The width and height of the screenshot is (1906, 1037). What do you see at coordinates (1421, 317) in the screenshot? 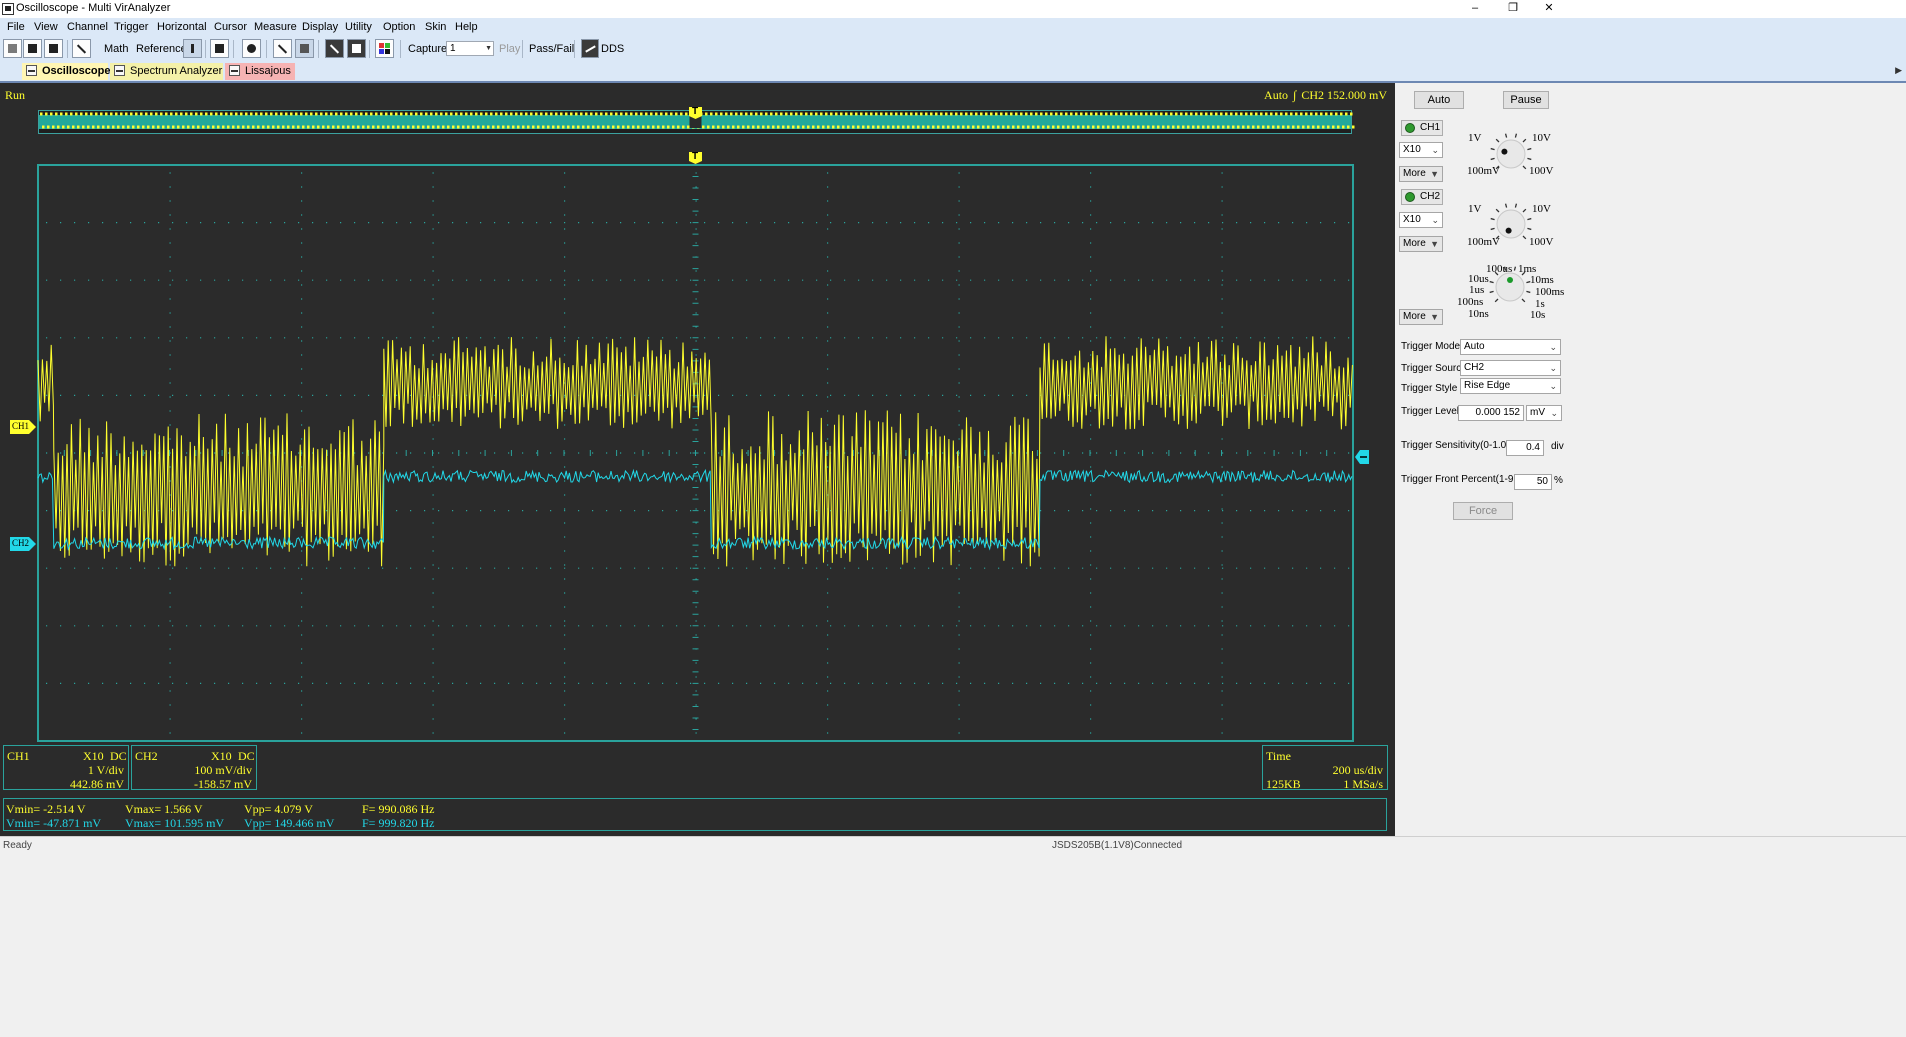
I see `time-more-button: More ▼` at bounding box center [1421, 317].